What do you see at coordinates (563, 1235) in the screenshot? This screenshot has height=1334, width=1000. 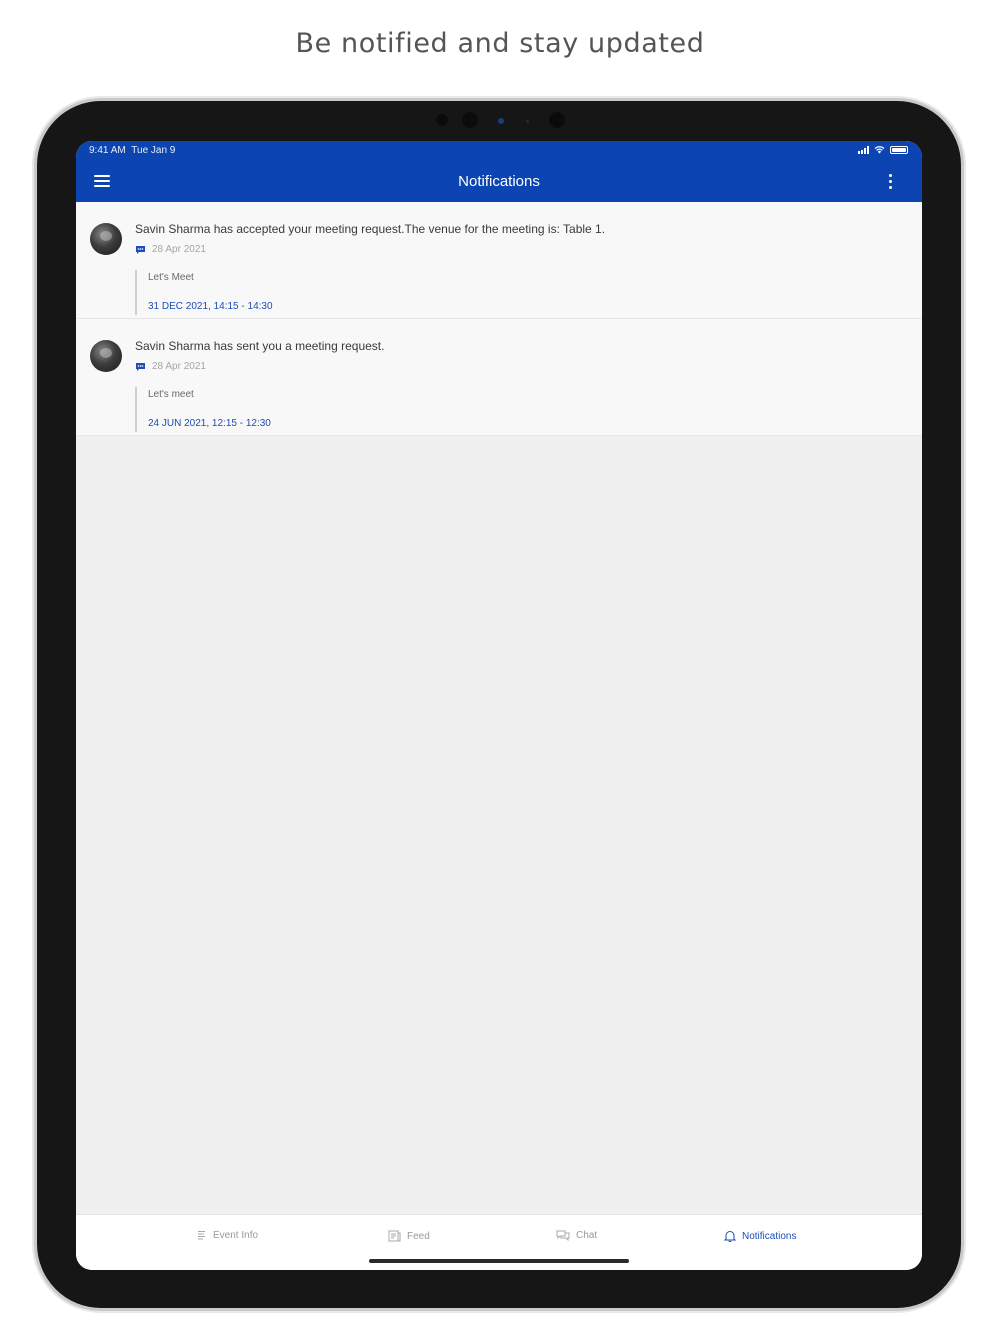 I see `chat-icon` at bounding box center [563, 1235].